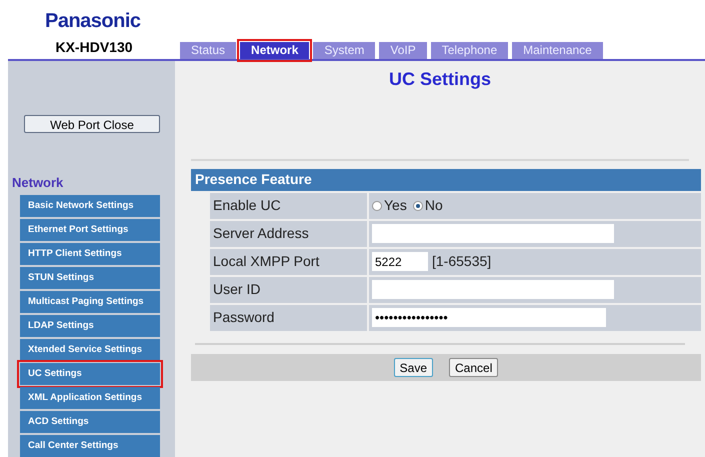 Image resolution: width=705 pixels, height=457 pixels. I want to click on sidebar-item: HTTP Client Settings, so click(90, 254).